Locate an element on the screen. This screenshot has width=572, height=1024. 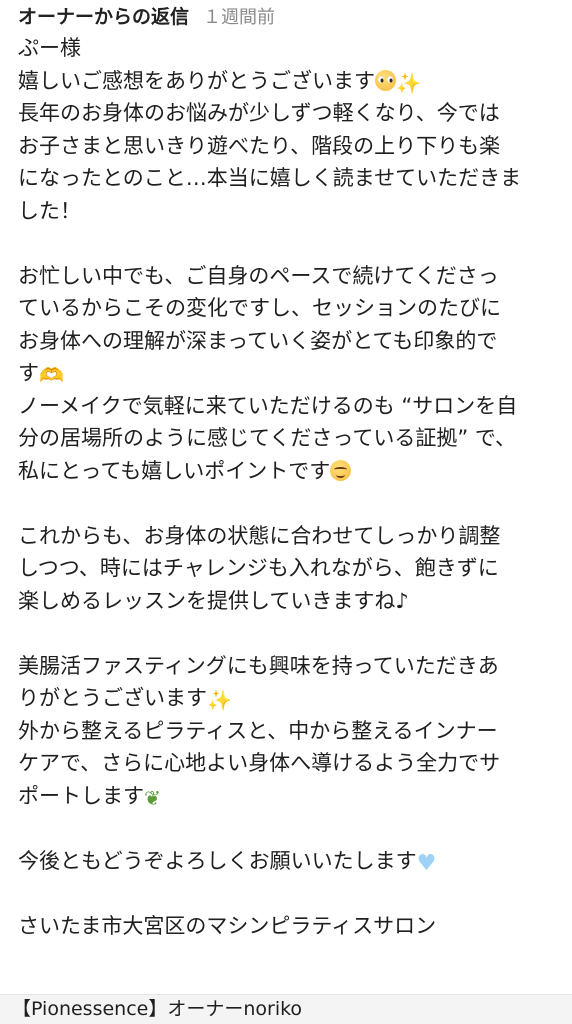
text-line: 私にとっても嬉しいポイントです is located at coordinates (291, 471).